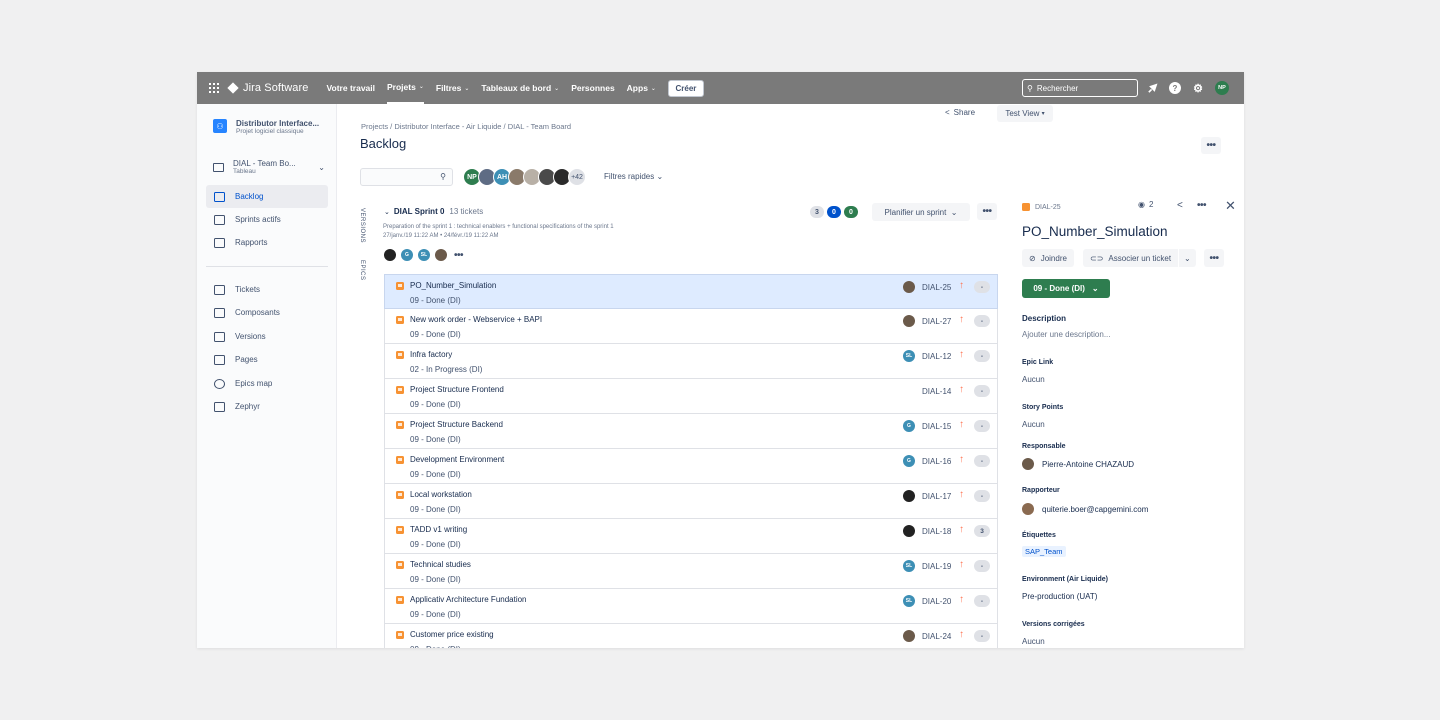 This screenshot has height=720, width=1440. I want to click on issue-key: DIAL-24, so click(936, 636).